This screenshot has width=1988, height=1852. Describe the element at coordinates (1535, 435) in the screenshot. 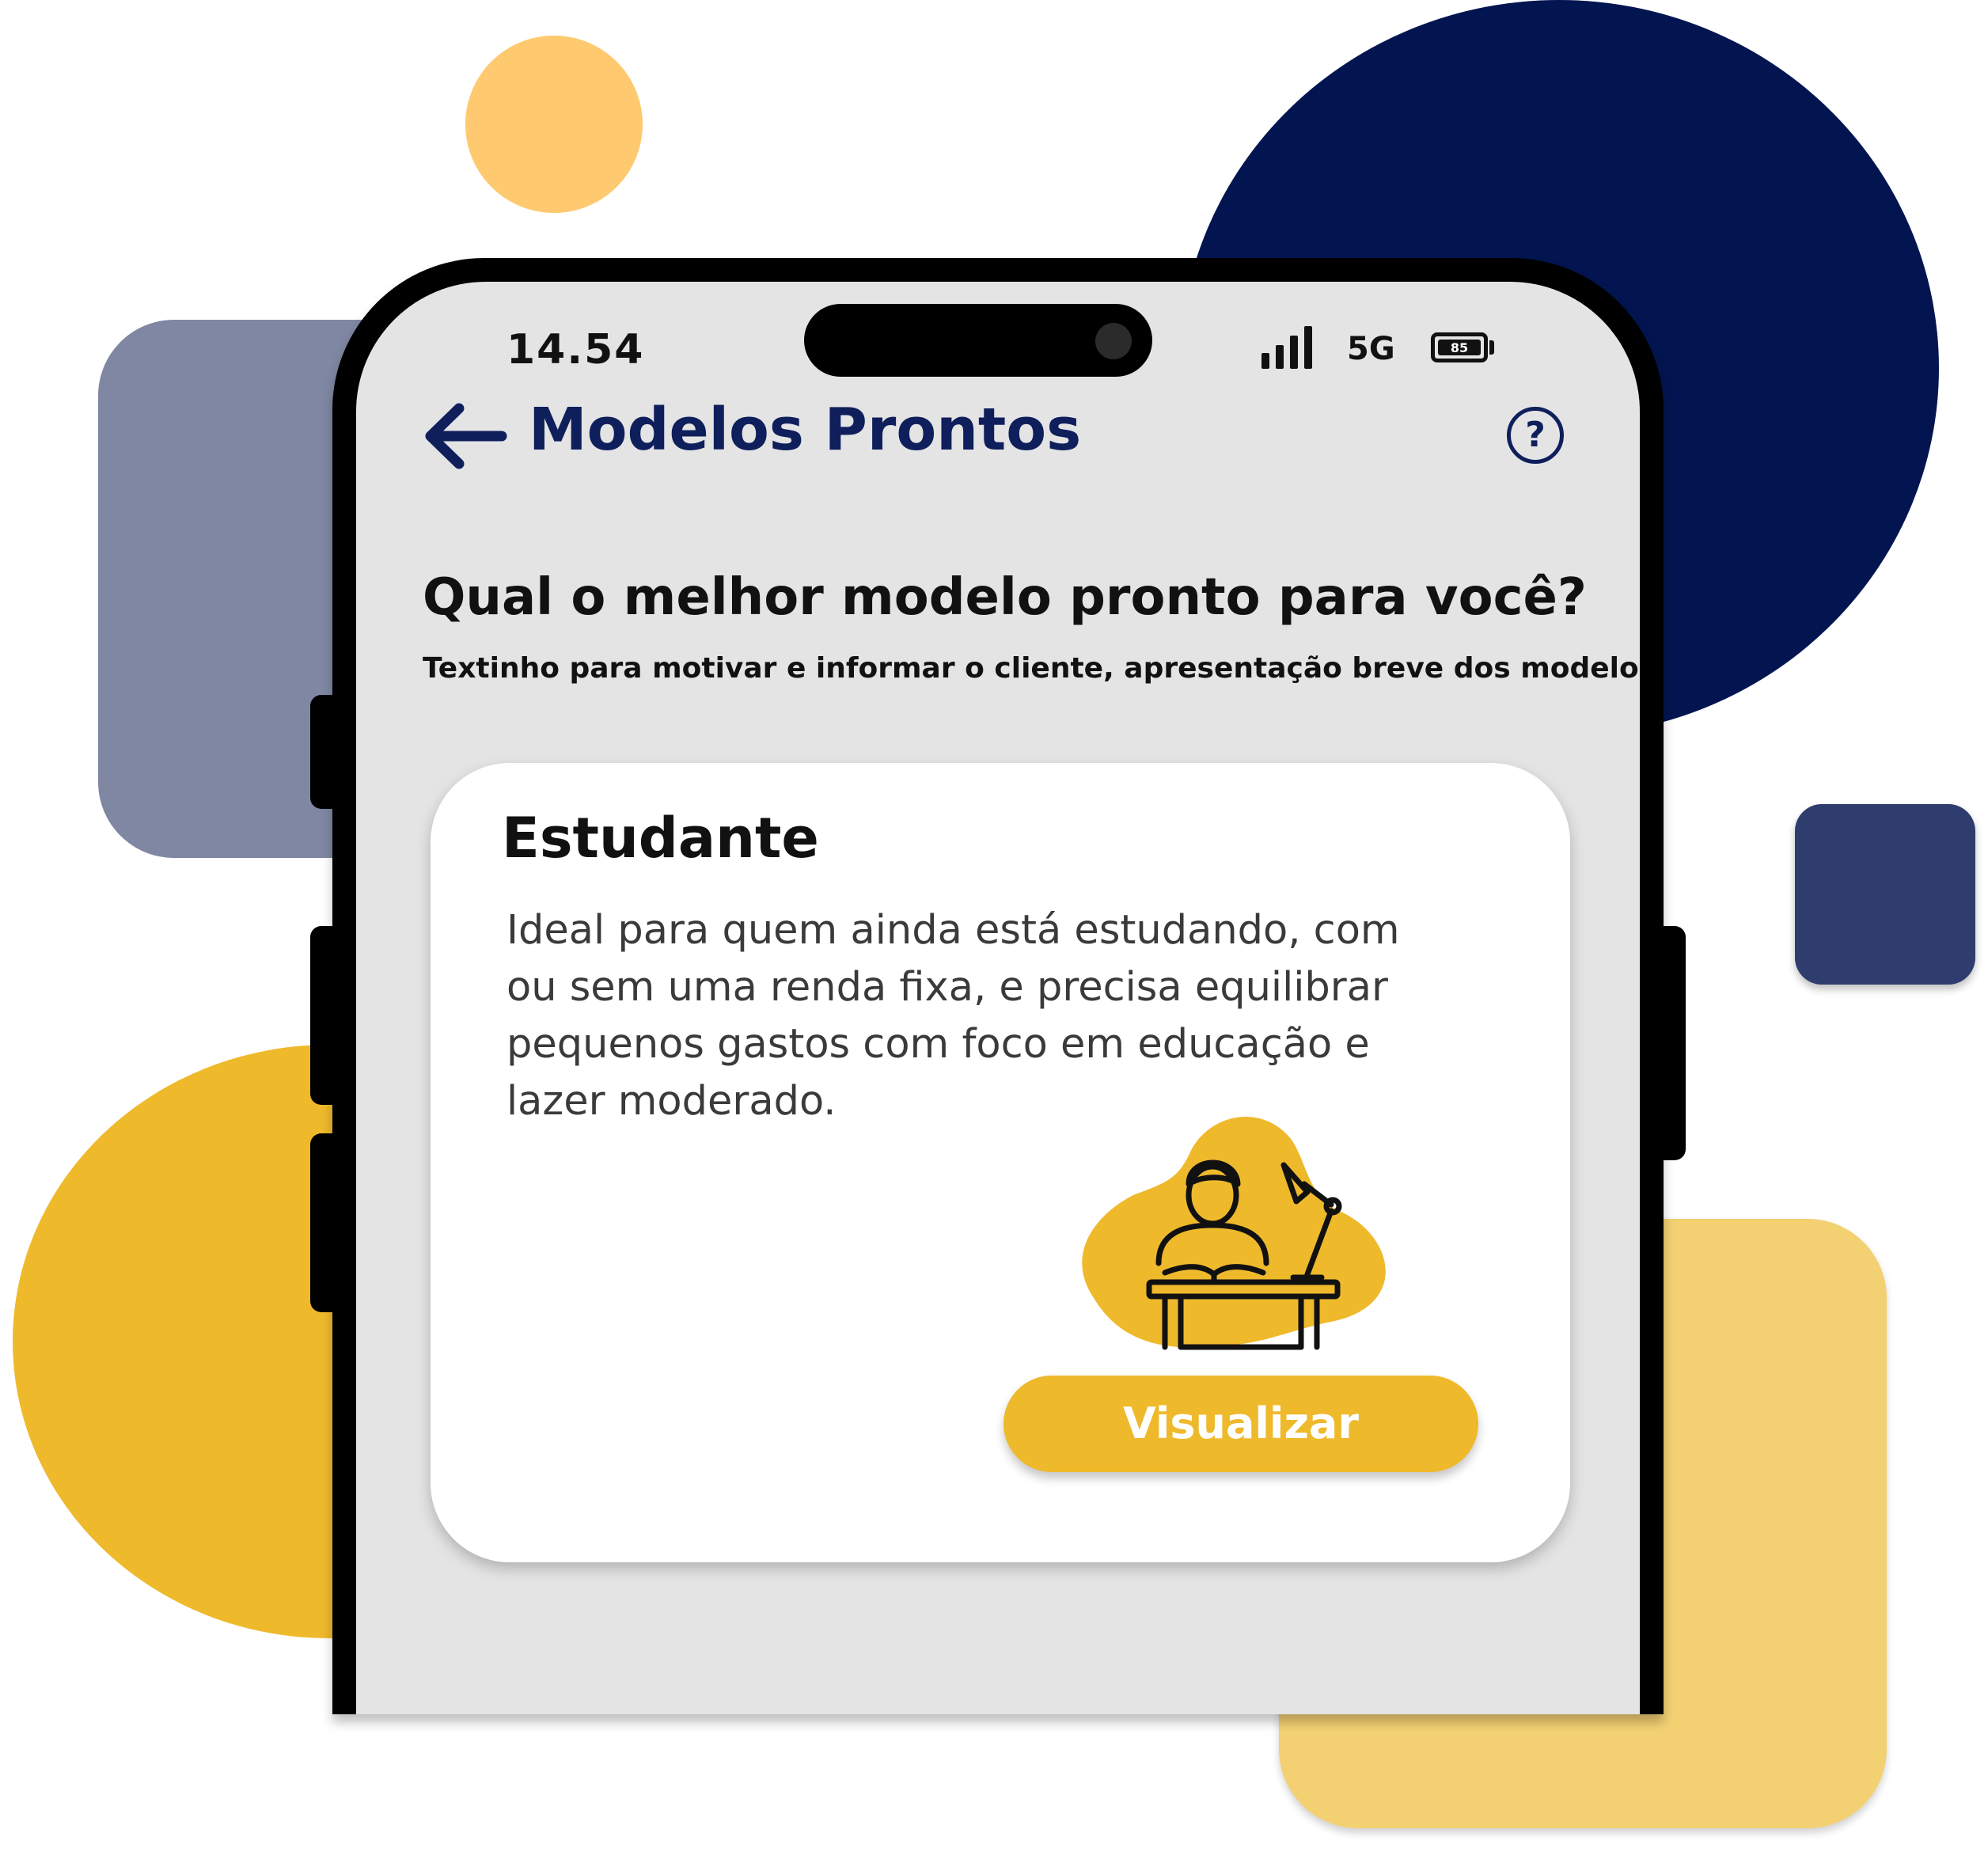

I see `help-icon: ?` at that location.